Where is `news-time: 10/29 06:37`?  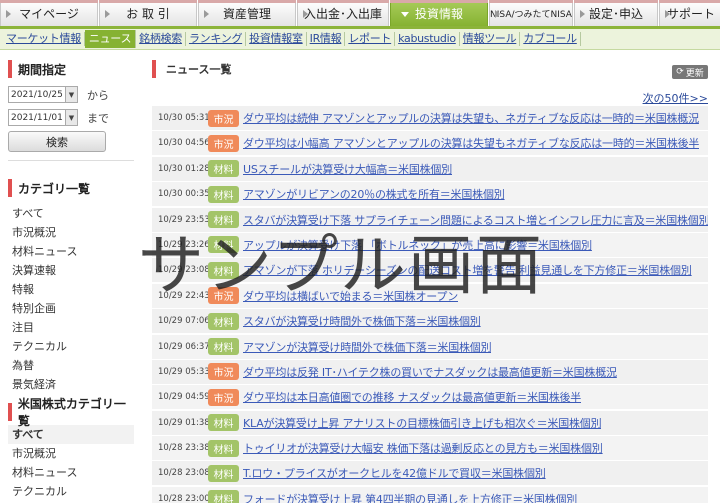 news-time: 10/29 06:37 is located at coordinates (184, 346).